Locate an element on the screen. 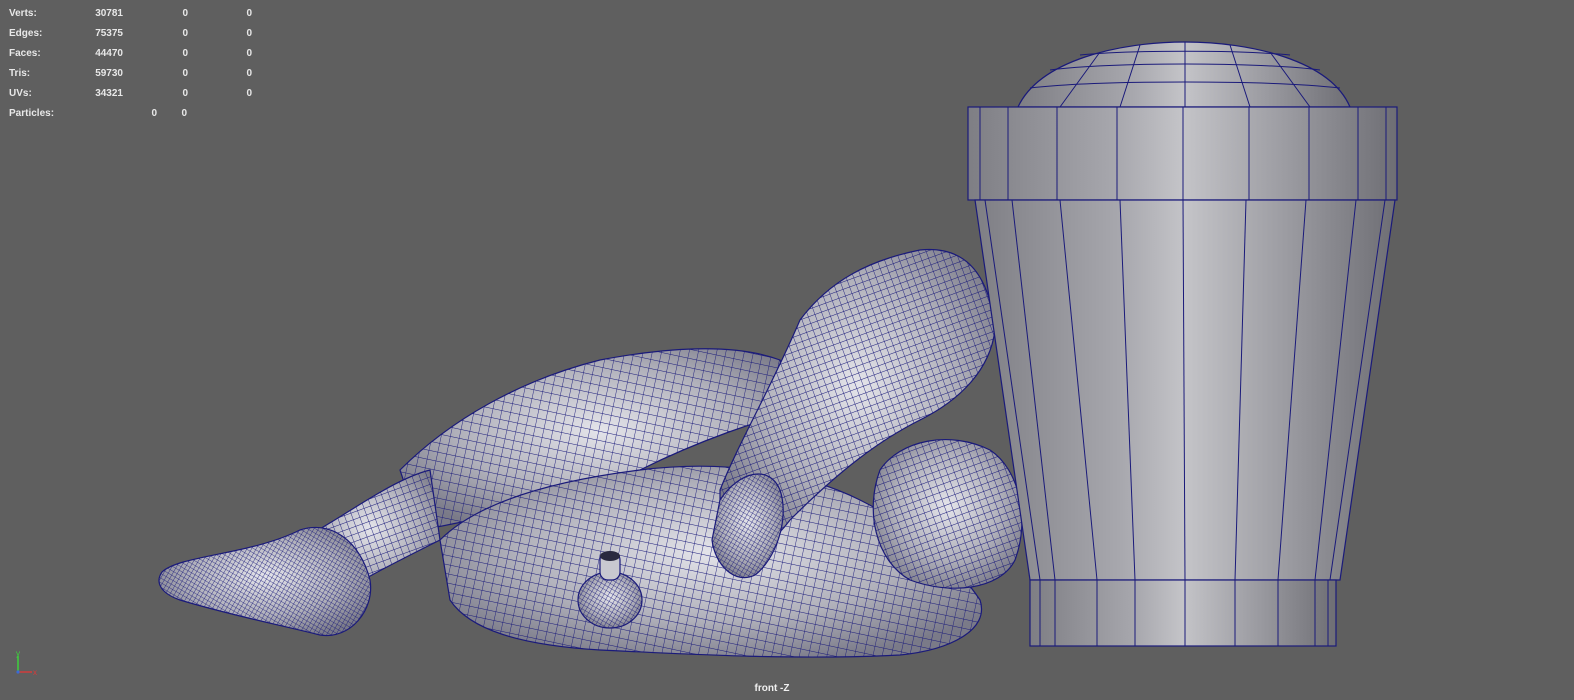 This screenshot has width=1574, height=700. bin-base is located at coordinates (1183, 613).